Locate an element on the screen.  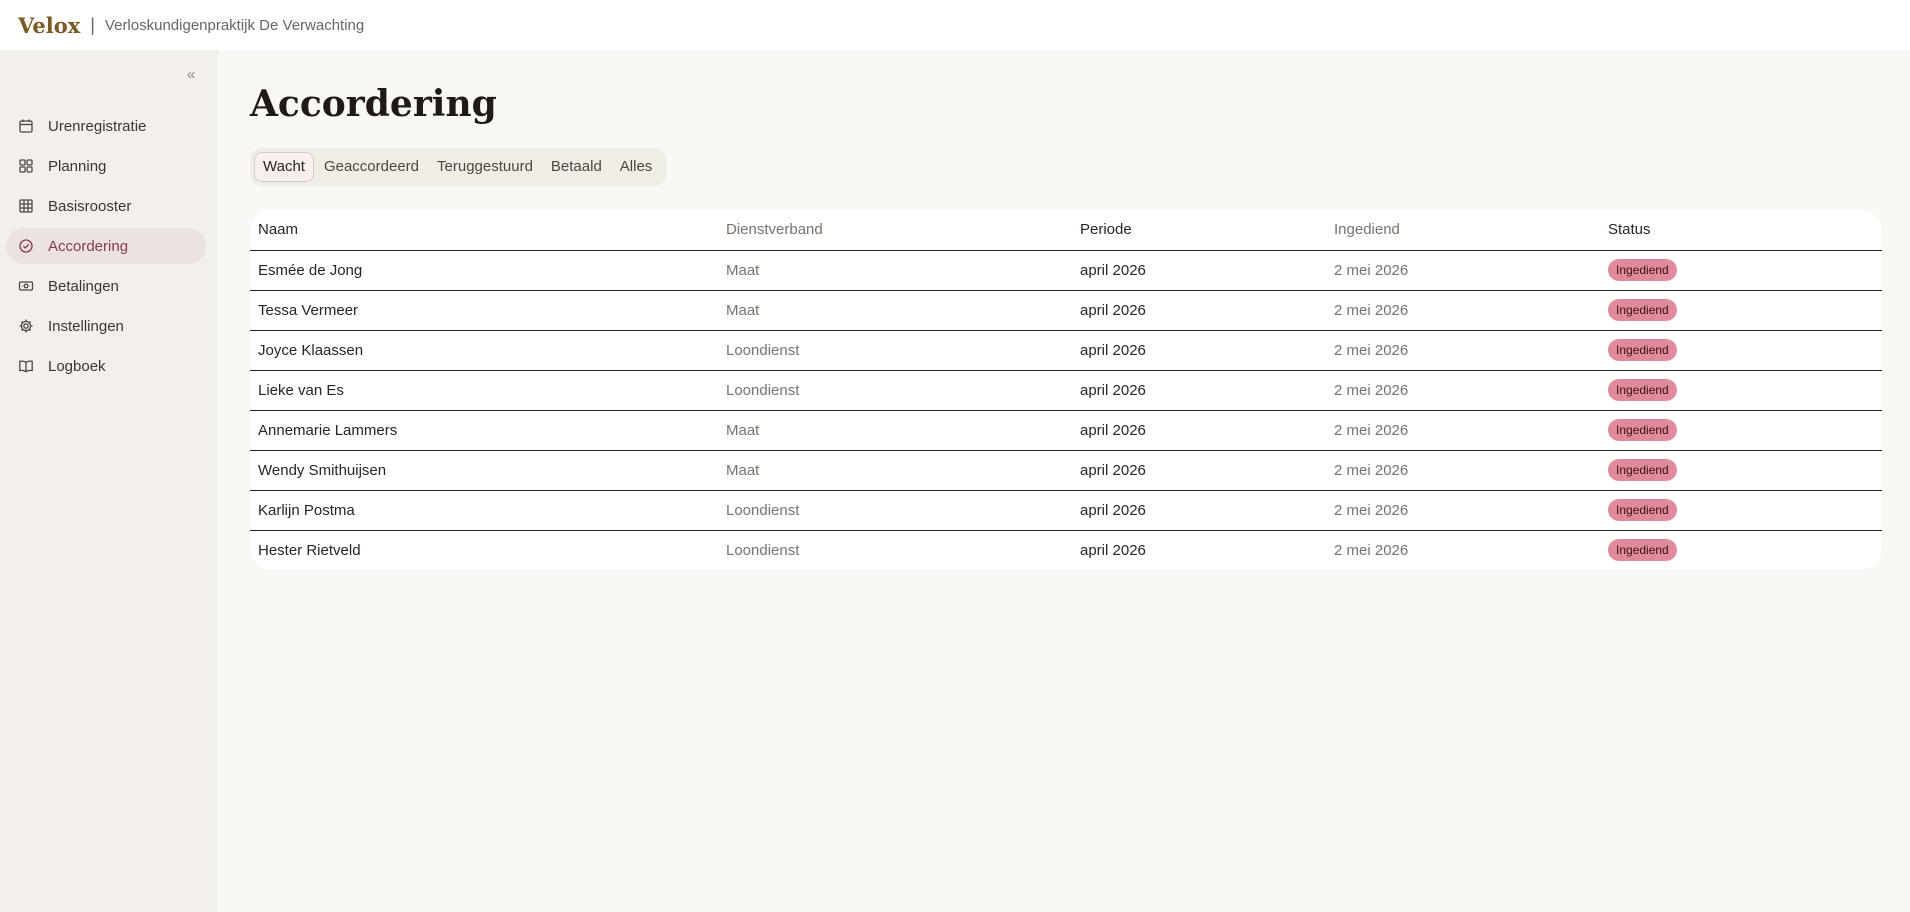
sidebar-item-label: Basisrooster is located at coordinates (90, 206).